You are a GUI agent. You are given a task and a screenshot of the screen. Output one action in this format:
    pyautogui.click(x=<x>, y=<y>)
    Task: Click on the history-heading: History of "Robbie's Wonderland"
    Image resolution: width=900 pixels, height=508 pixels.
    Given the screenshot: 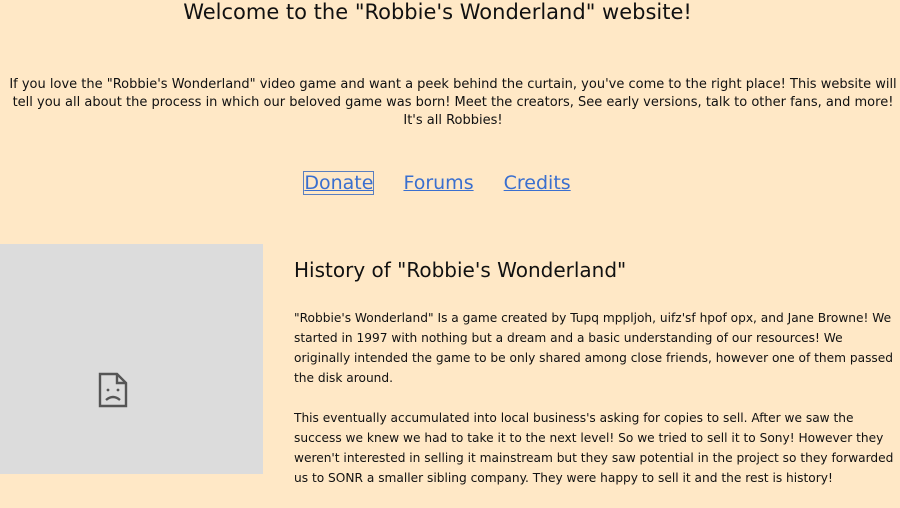 What is the action you would take?
    pyautogui.click(x=460, y=270)
    